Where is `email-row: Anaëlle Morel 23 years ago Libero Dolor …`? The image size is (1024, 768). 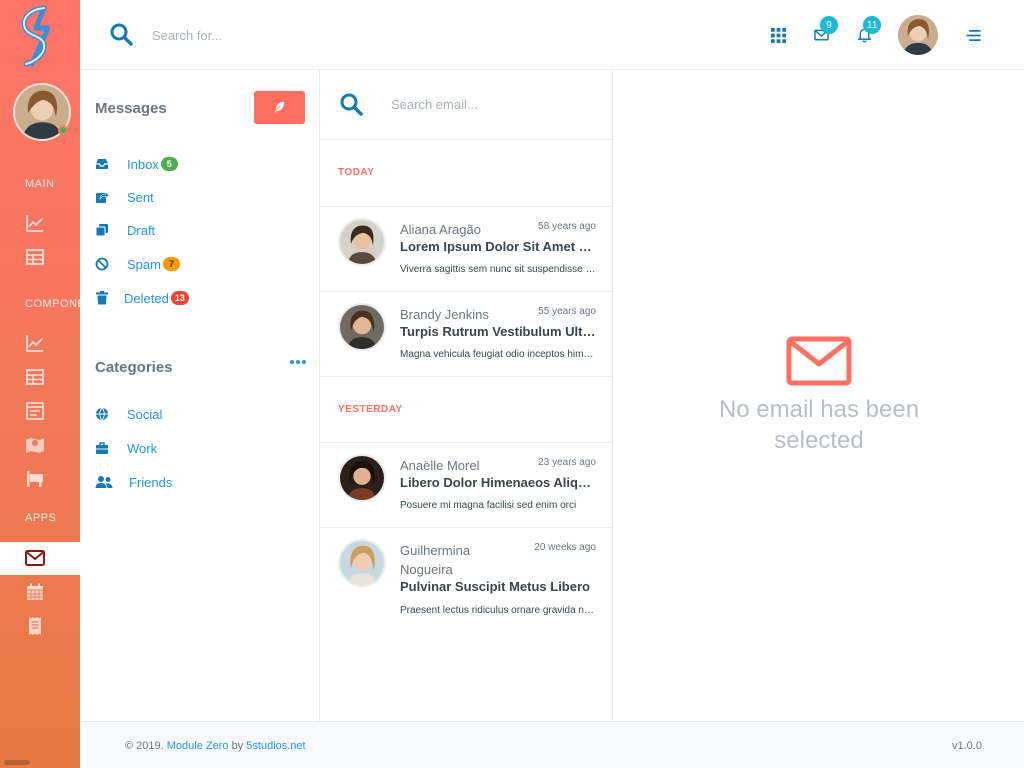
email-row: Anaëlle Morel 23 years ago Libero Dolor … is located at coordinates (466, 485).